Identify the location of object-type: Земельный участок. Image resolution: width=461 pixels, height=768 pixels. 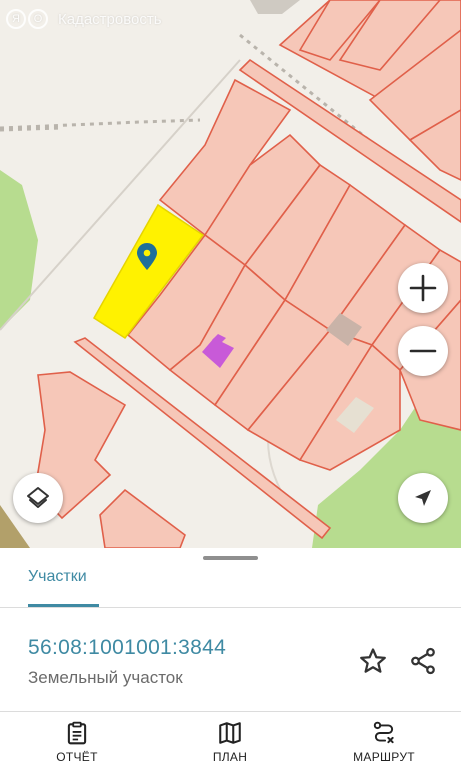
(105, 677).